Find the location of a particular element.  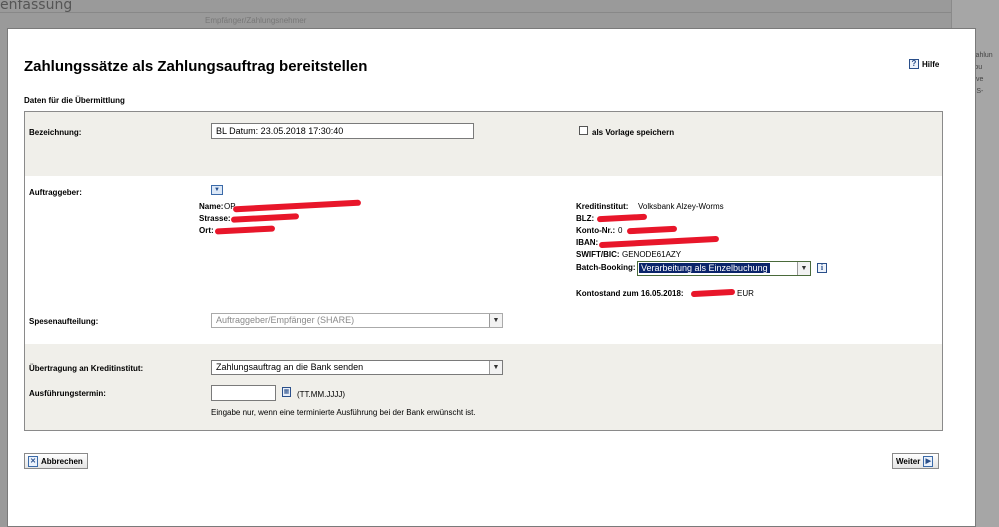

vorlage-checkbox is located at coordinates (583, 130).